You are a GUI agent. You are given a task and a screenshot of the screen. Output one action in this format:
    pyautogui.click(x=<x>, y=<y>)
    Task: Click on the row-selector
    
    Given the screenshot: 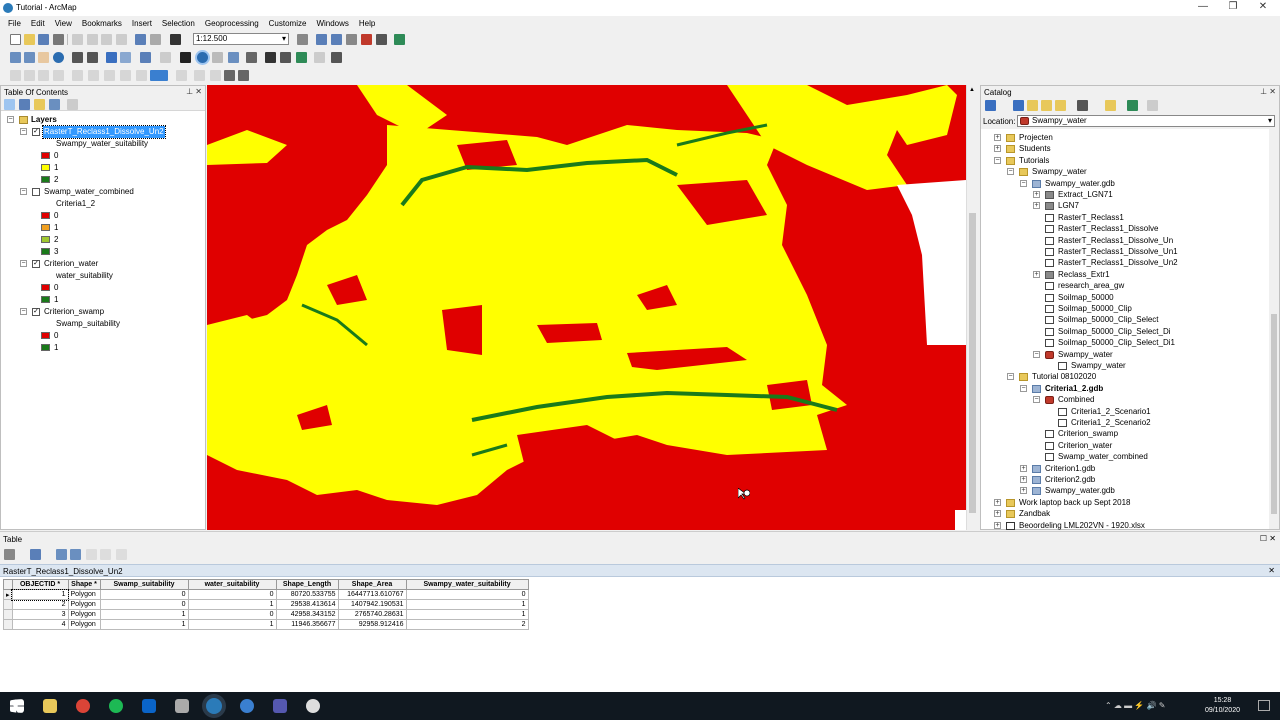 What is the action you would take?
    pyautogui.click(x=8, y=614)
    